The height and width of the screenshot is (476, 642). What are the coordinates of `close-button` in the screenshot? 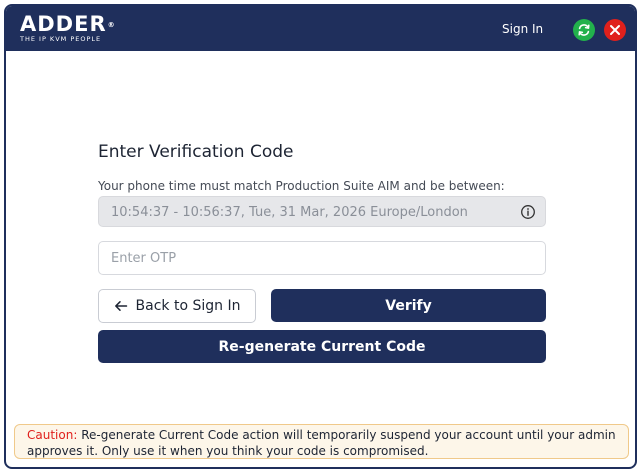 It's located at (615, 30).